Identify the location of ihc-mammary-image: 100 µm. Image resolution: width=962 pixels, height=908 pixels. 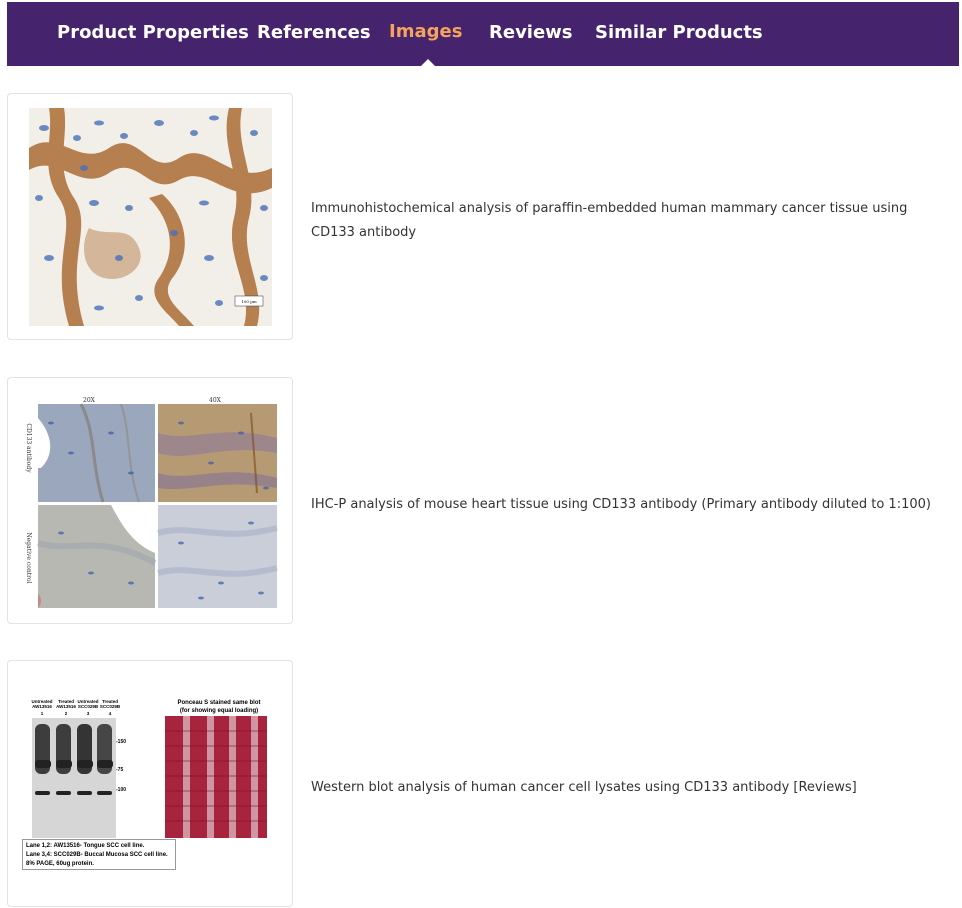
(150, 217).